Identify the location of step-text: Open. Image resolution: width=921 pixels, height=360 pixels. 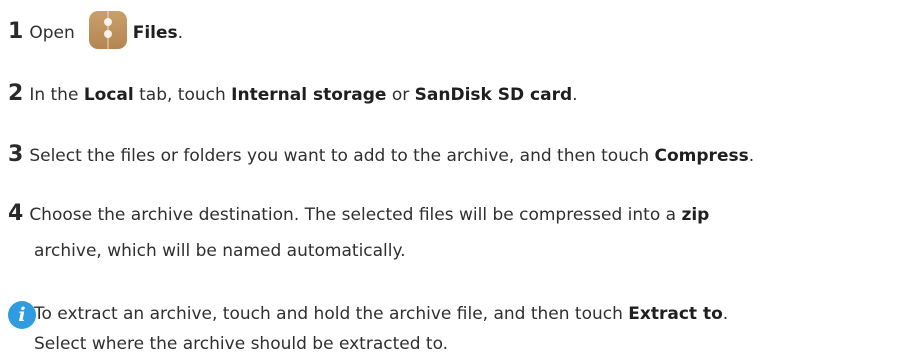
(52, 33).